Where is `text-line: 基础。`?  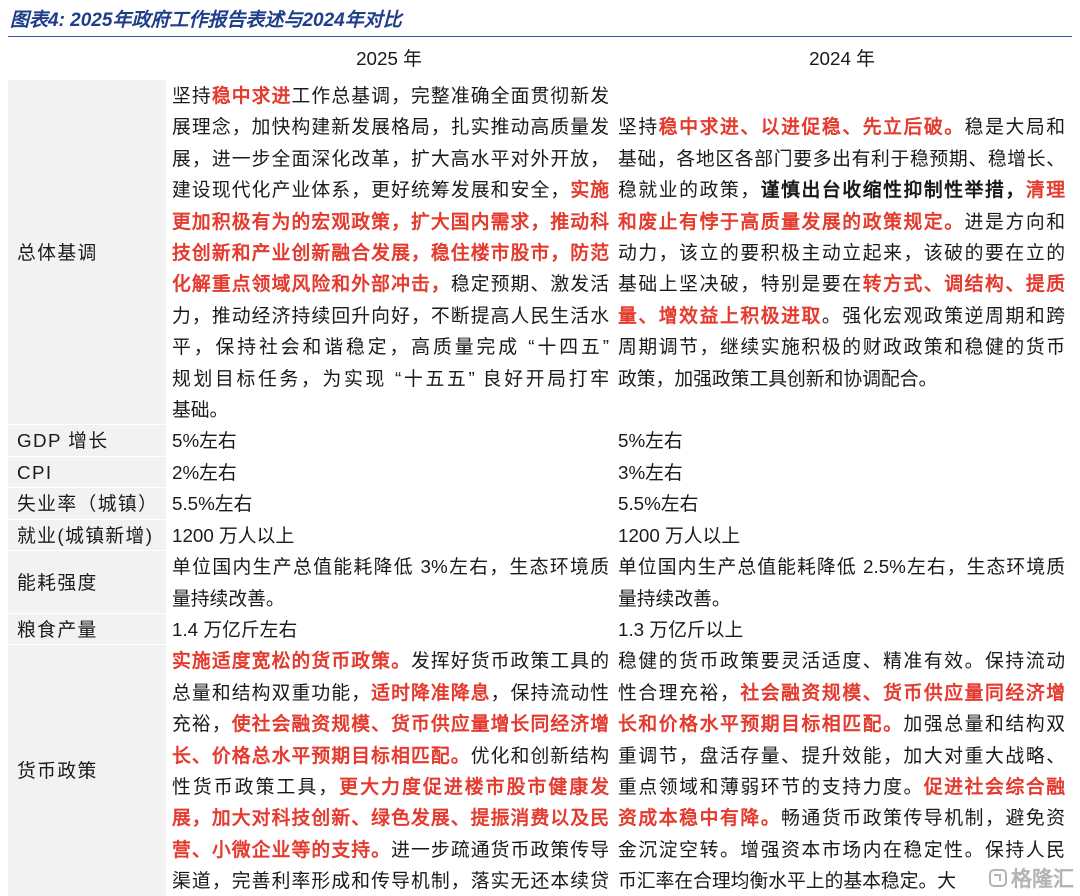
text-line: 基础。 is located at coordinates (390, 409).